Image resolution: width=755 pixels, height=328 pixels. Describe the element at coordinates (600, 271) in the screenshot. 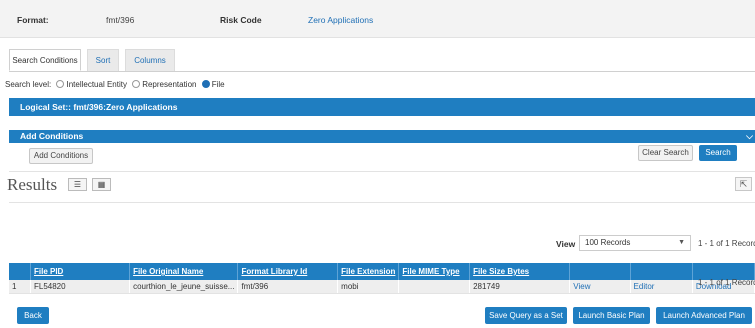

I see `column-header-view` at that location.